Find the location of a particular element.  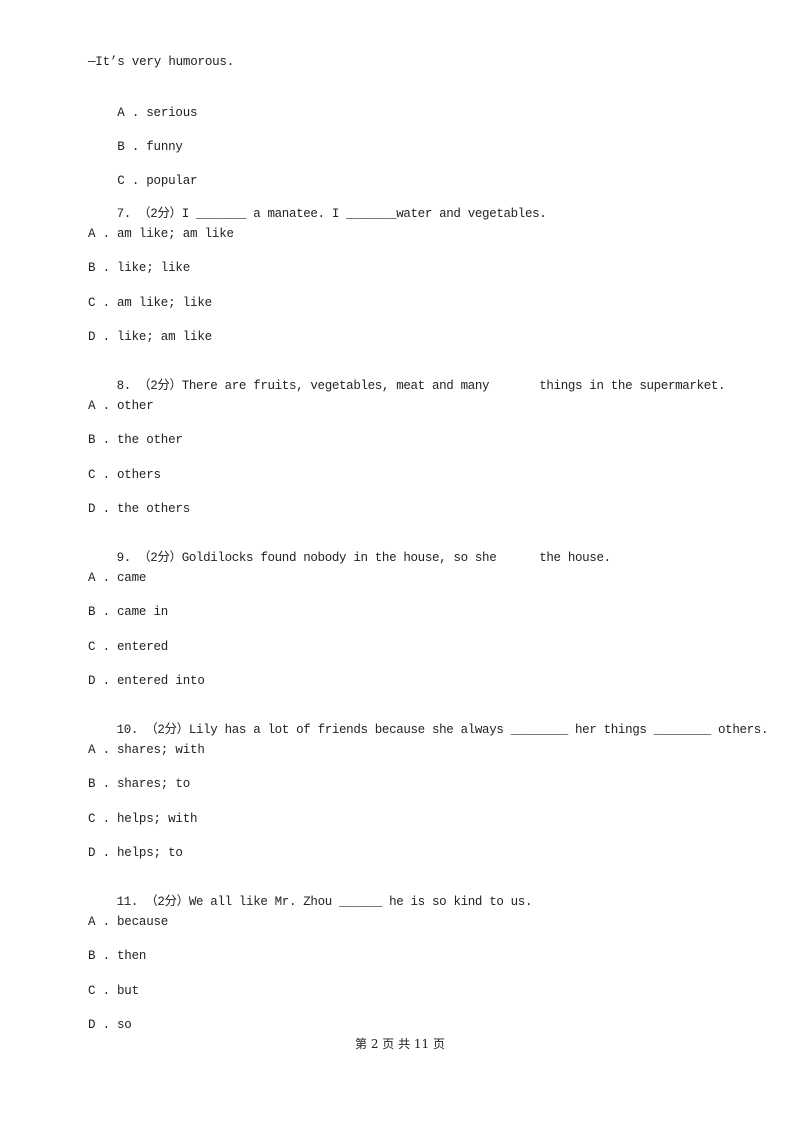

option-row: C . helps; with is located at coordinates (143, 819).